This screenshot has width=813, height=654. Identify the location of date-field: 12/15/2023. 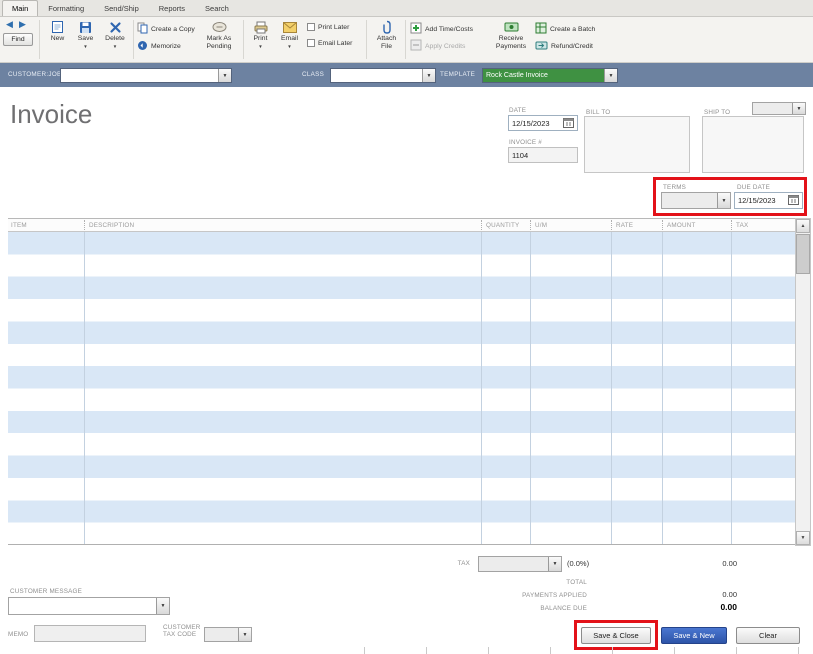
(543, 123).